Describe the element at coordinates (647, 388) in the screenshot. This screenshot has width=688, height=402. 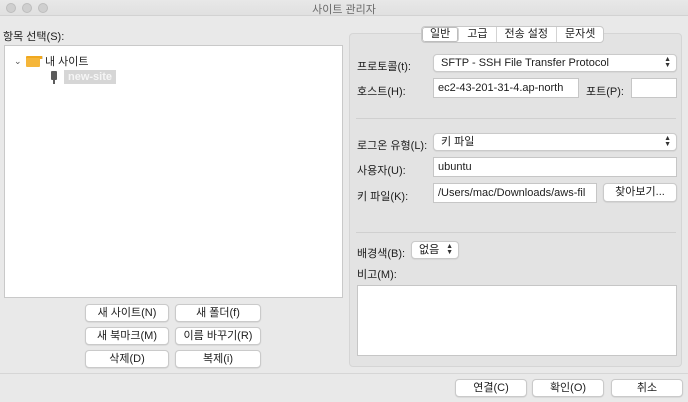
I see `cancel-button: 취소` at that location.